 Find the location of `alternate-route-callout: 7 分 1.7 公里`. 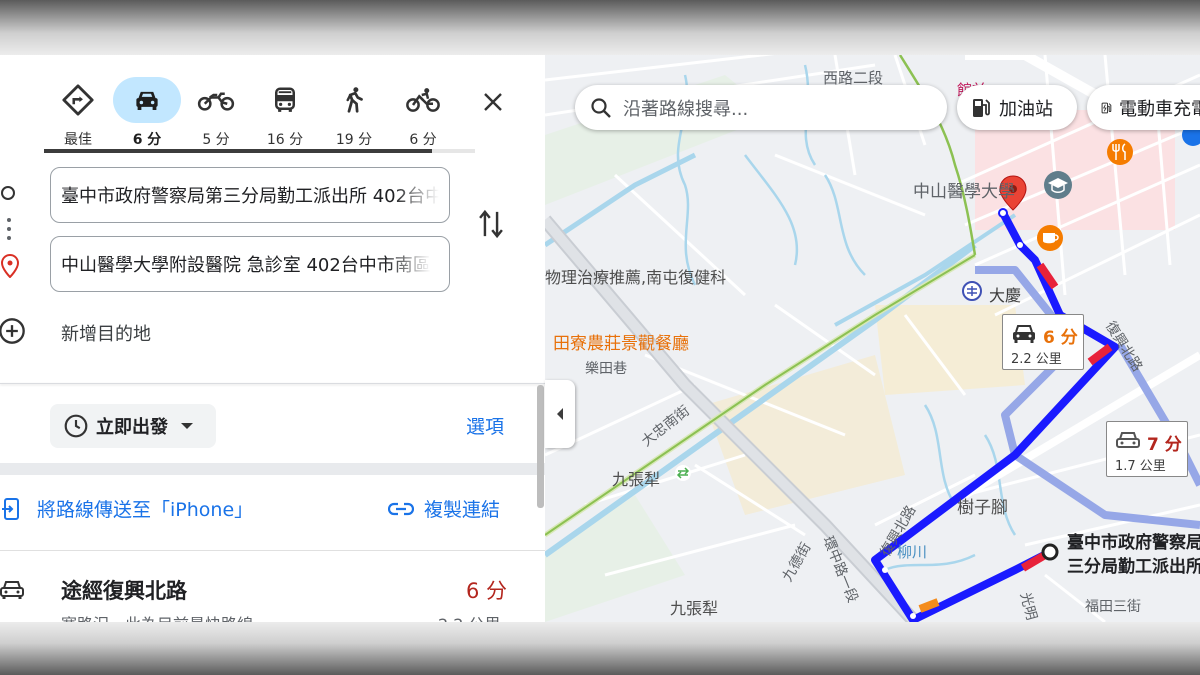

alternate-route-callout: 7 分 1.7 公里 is located at coordinates (1147, 449).